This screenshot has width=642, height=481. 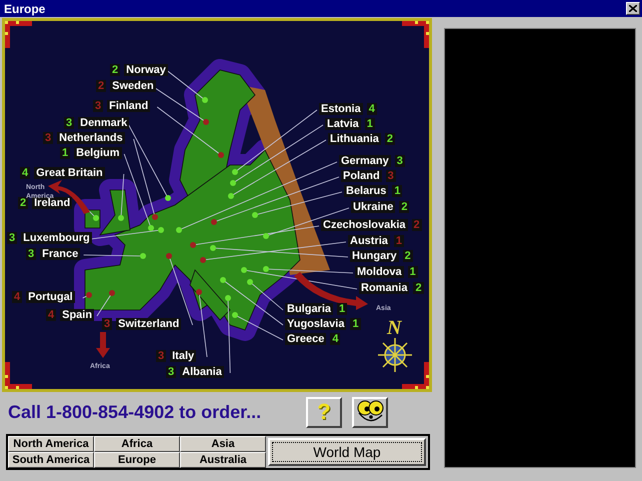 I want to click on country-name: Netherlands, so click(x=91, y=138).